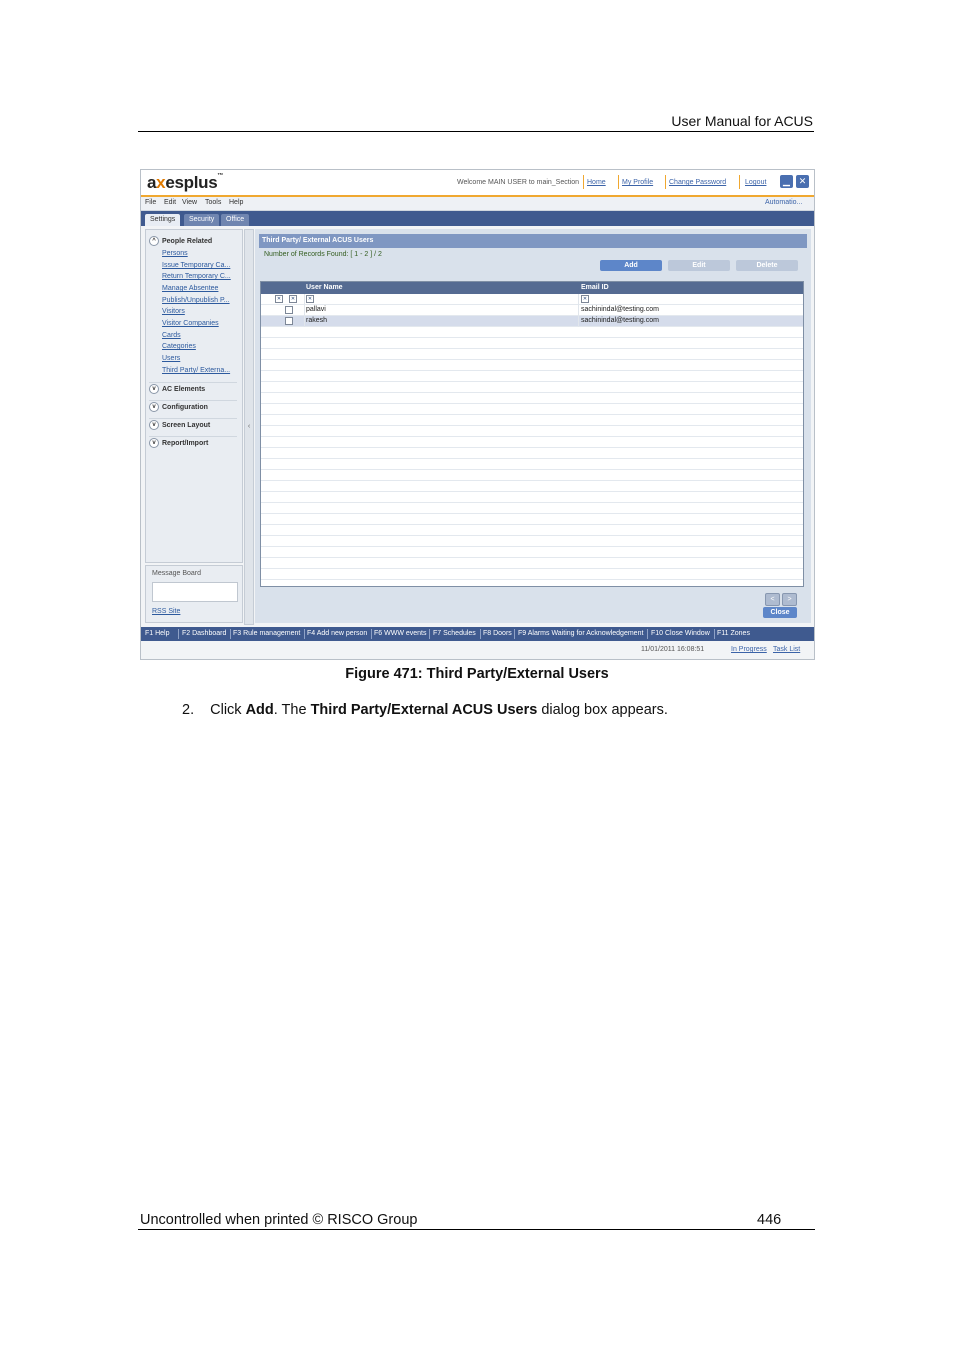 Image resolution: width=954 pixels, height=1350 pixels. What do you see at coordinates (317, 320) in the screenshot?
I see `cell-user-name: rakesh` at bounding box center [317, 320].